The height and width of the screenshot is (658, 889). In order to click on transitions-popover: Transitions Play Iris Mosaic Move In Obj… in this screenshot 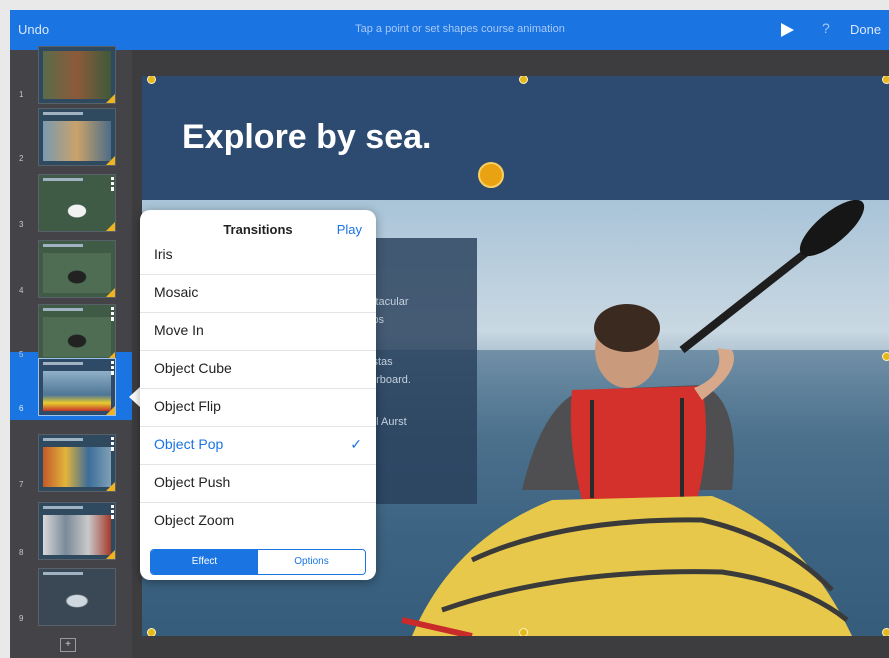, I will do `click(258, 395)`.